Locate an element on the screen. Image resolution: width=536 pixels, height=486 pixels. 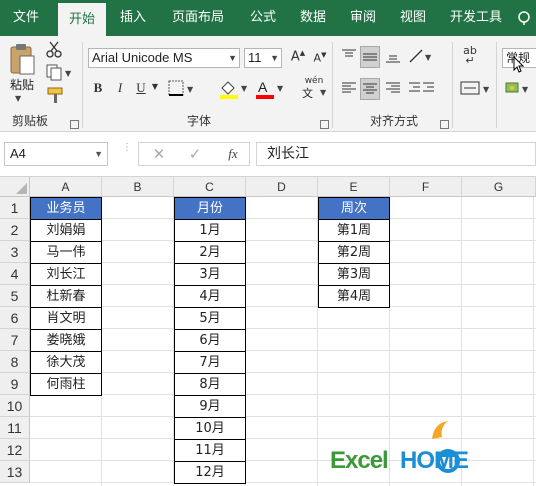
table-cell-salesperson: 徐大茂 is located at coordinates (66, 362).